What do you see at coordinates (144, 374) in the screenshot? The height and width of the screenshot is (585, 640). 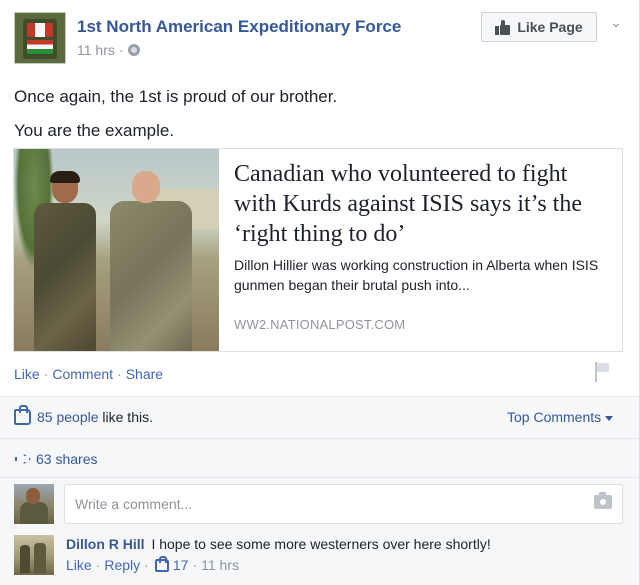 I see `share-action: Share` at bounding box center [144, 374].